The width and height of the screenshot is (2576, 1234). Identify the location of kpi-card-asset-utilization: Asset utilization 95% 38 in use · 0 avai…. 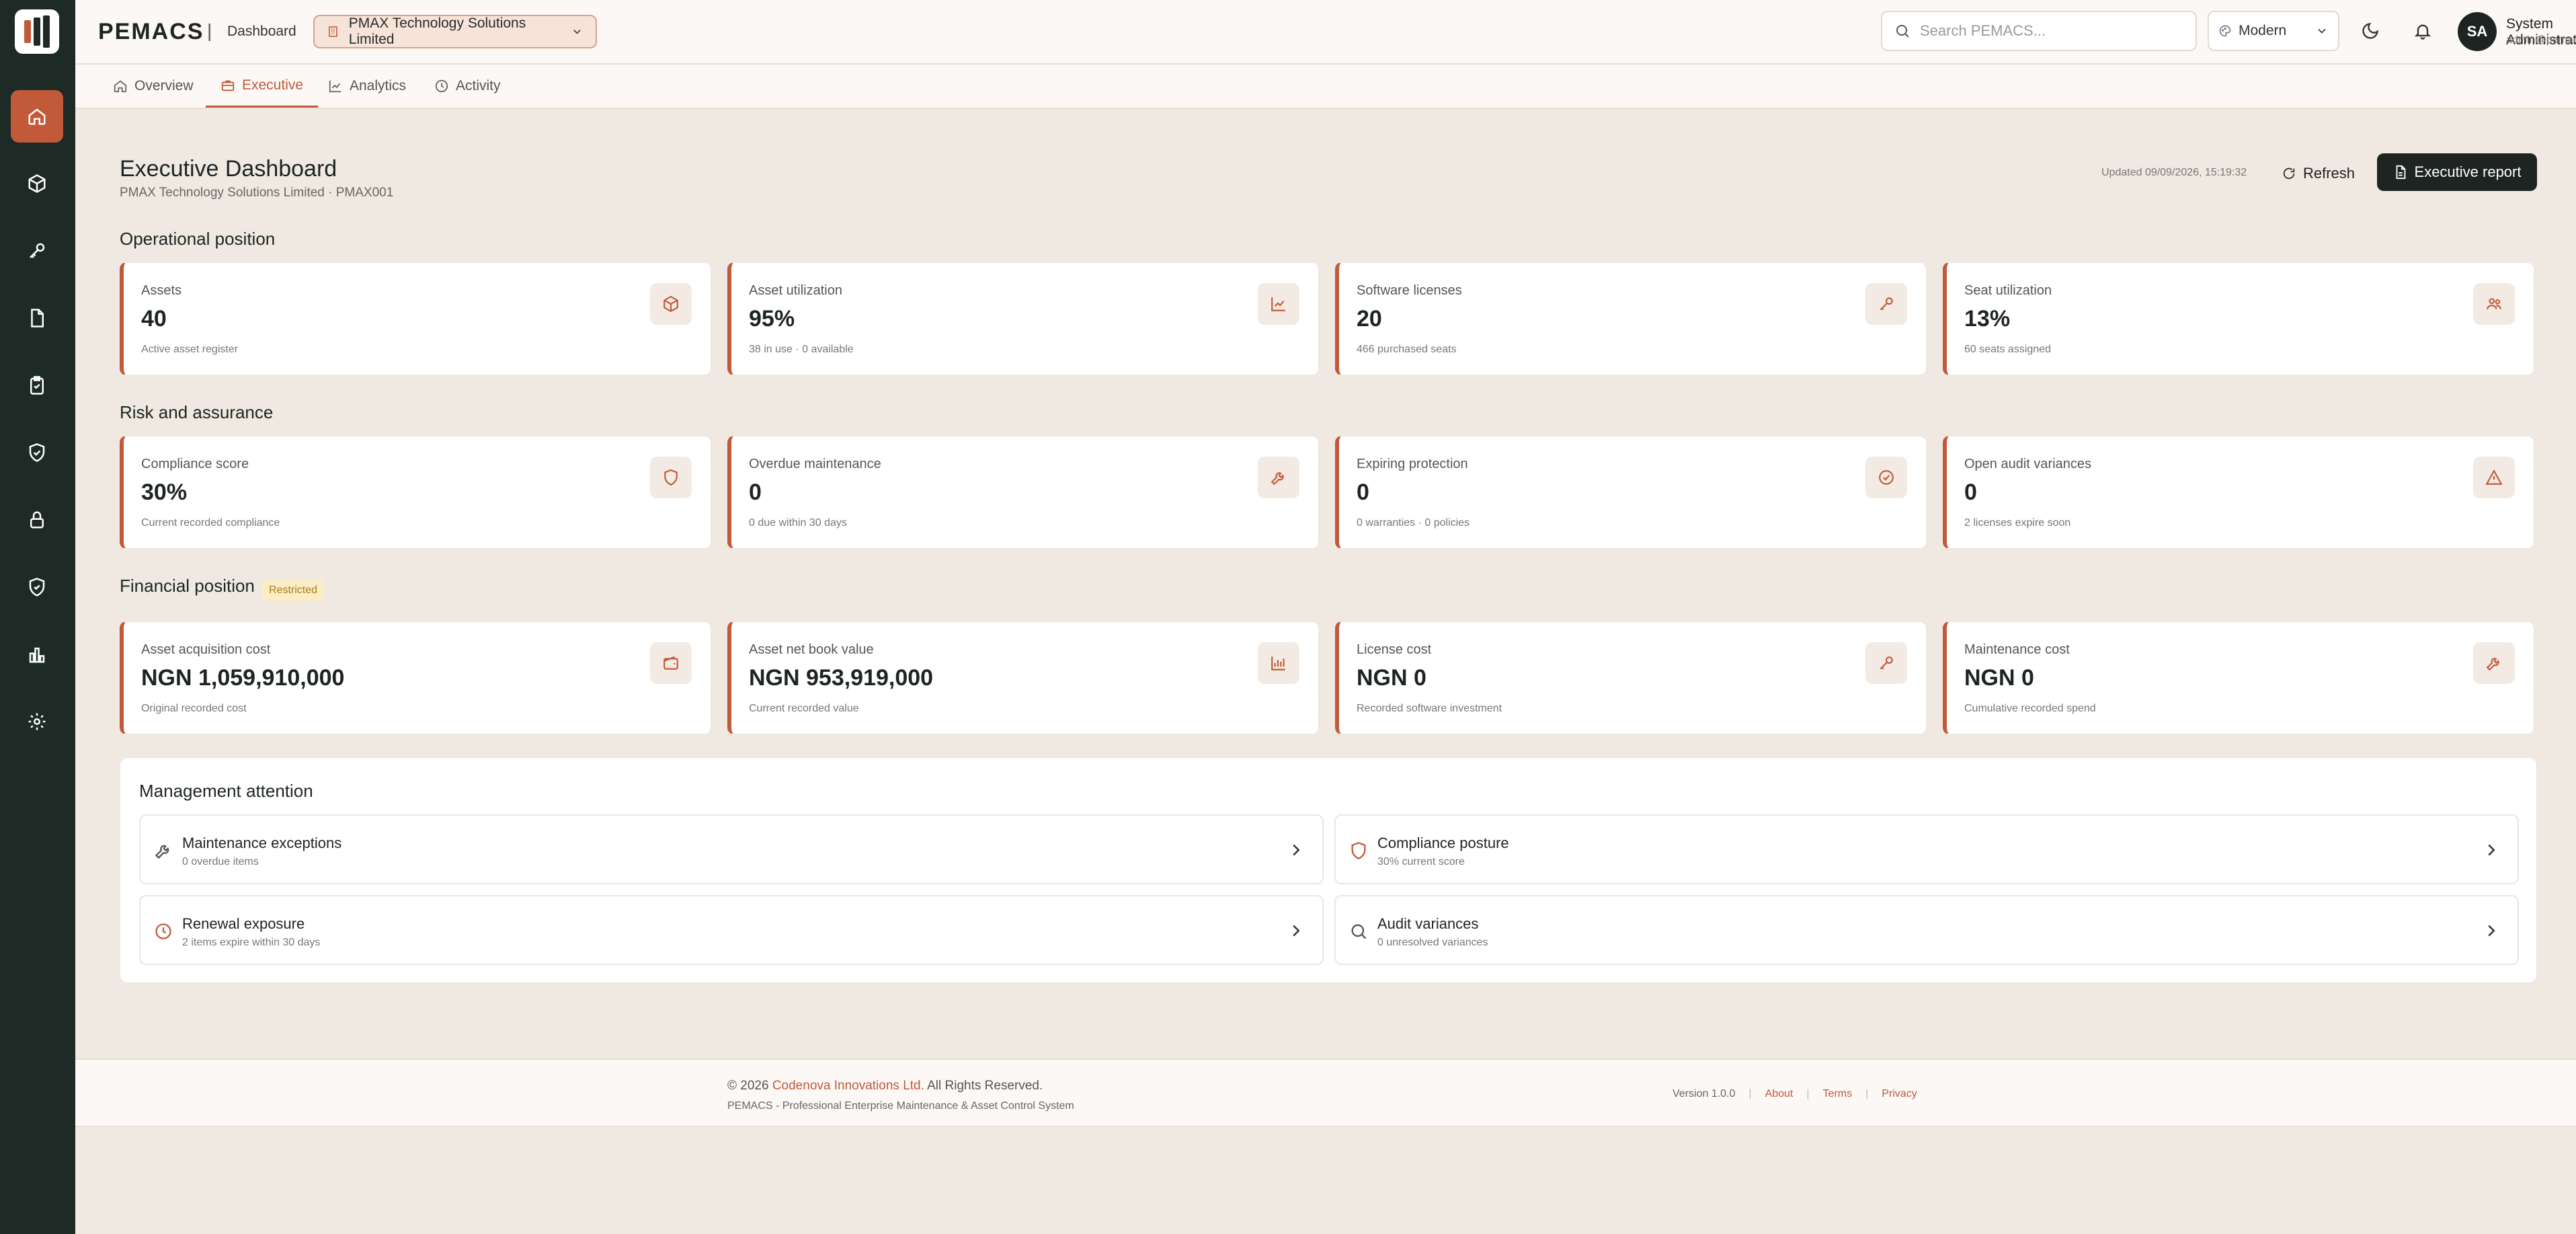
(1023, 319).